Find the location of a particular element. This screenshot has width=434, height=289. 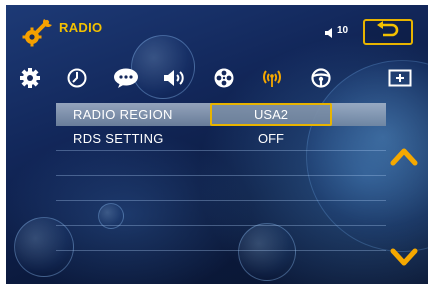

setting-row-rds: RDS SETTING OFF is located at coordinates (221, 139).